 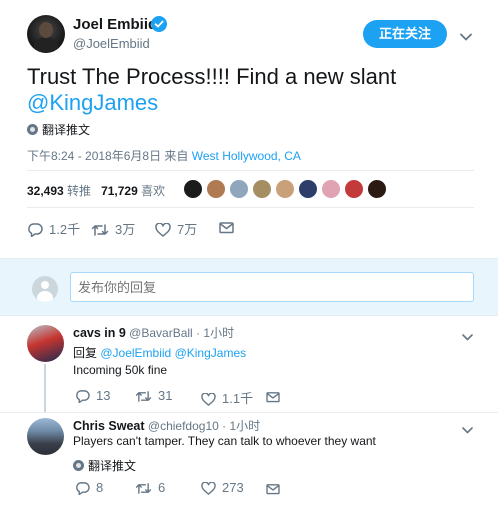 What do you see at coordinates (119, 191) in the screenshot?
I see `like-count: 71,729` at bounding box center [119, 191].